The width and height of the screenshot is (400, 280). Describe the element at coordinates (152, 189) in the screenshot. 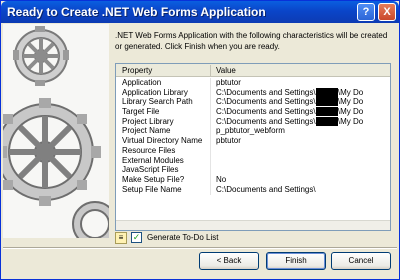

I see `property-name: Setup File Name` at that location.